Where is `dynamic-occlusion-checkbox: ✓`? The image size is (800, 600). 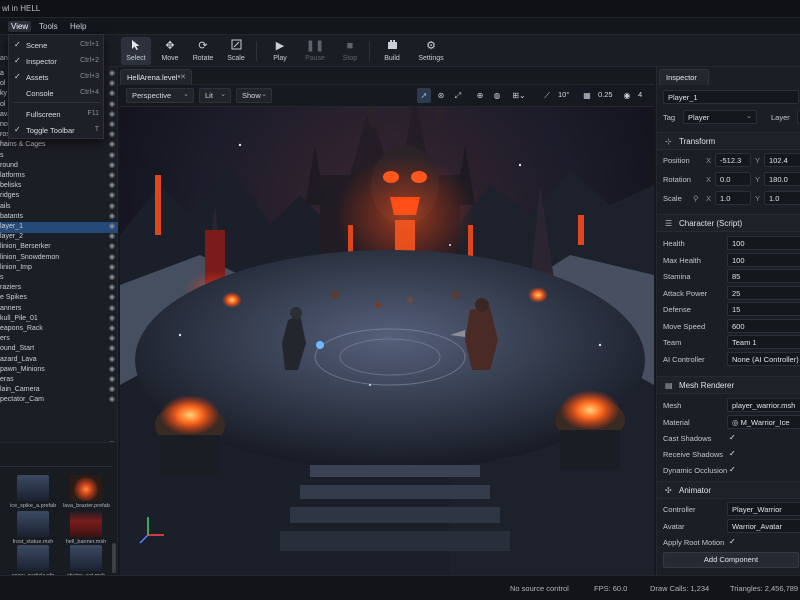 dynamic-occlusion-checkbox: ✓ is located at coordinates (732, 469).